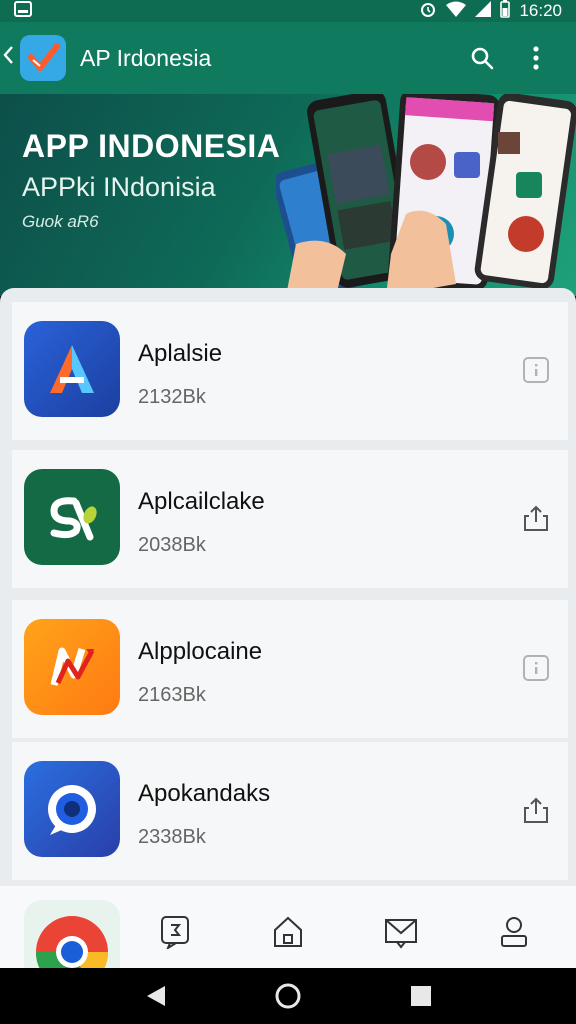  What do you see at coordinates (119, 187) in the screenshot?
I see `banner-subtitle: APPki INdonisia` at bounding box center [119, 187].